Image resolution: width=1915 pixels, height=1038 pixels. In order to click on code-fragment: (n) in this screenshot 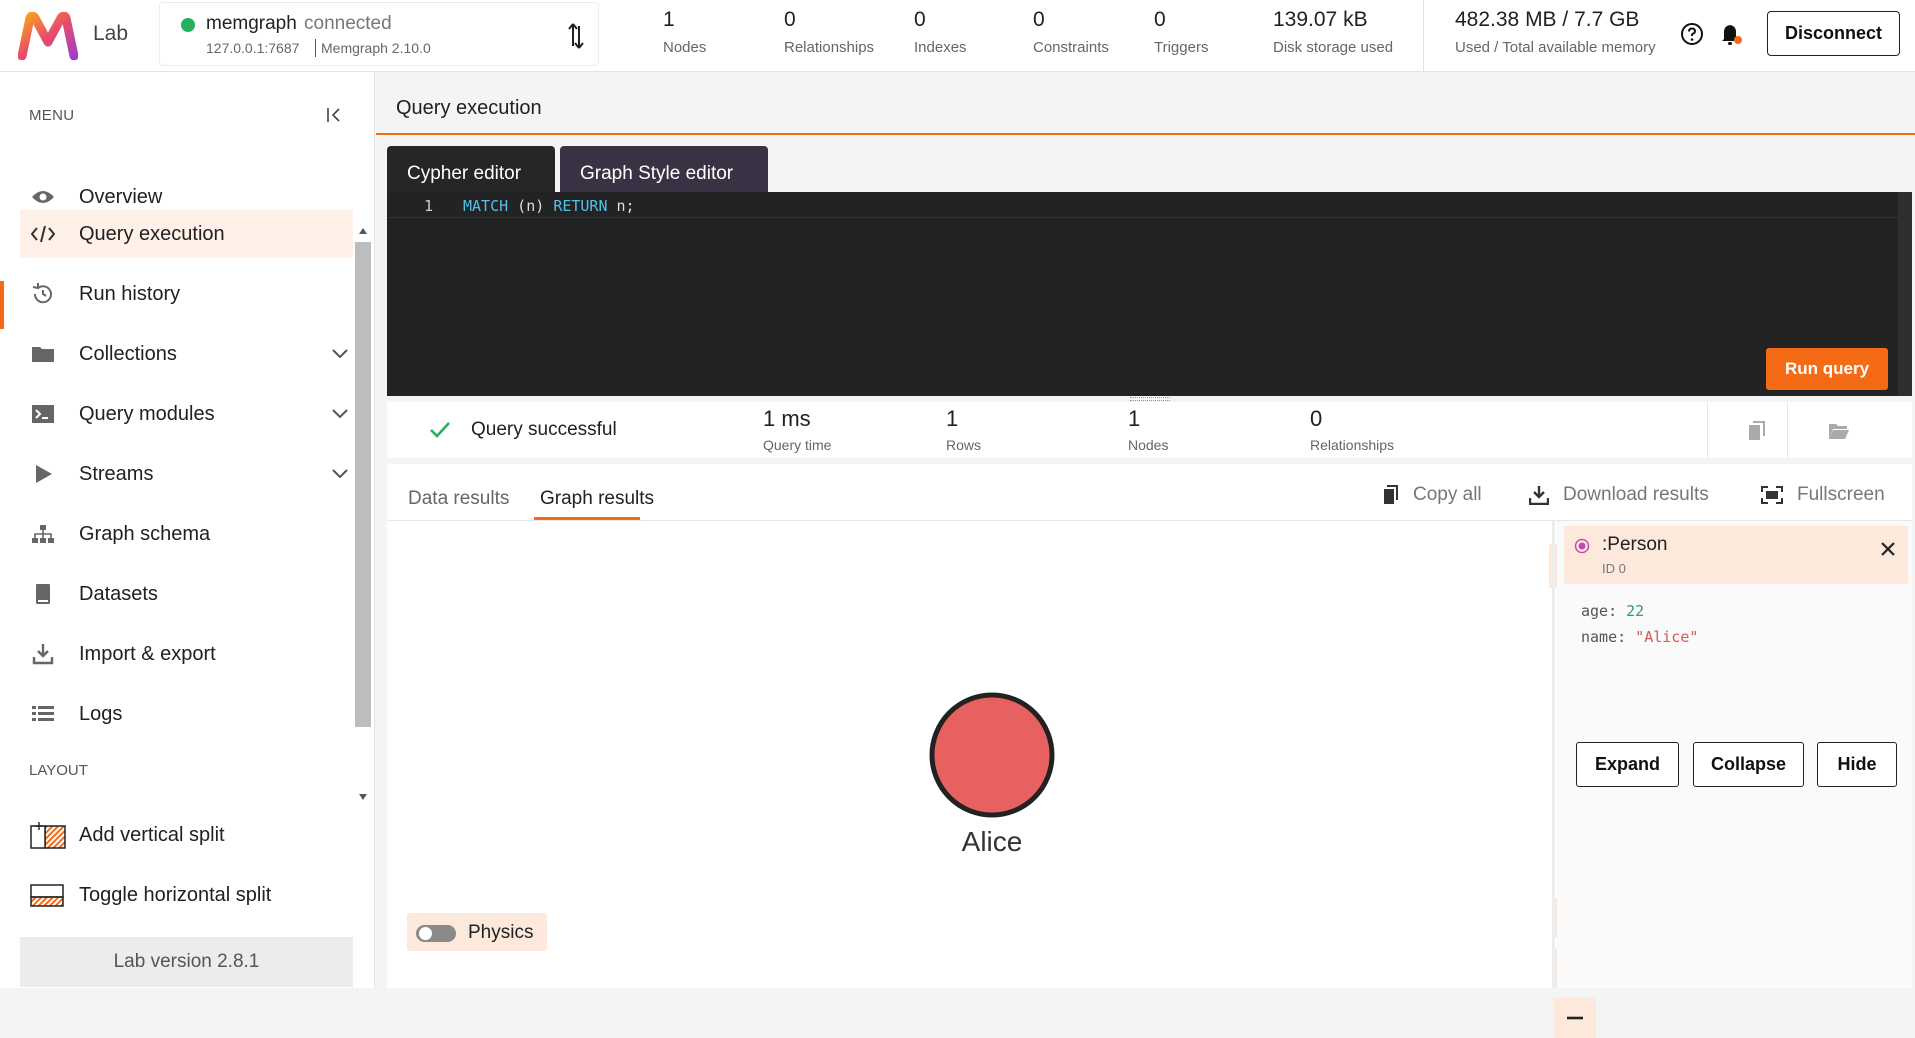, I will do `click(531, 206)`.